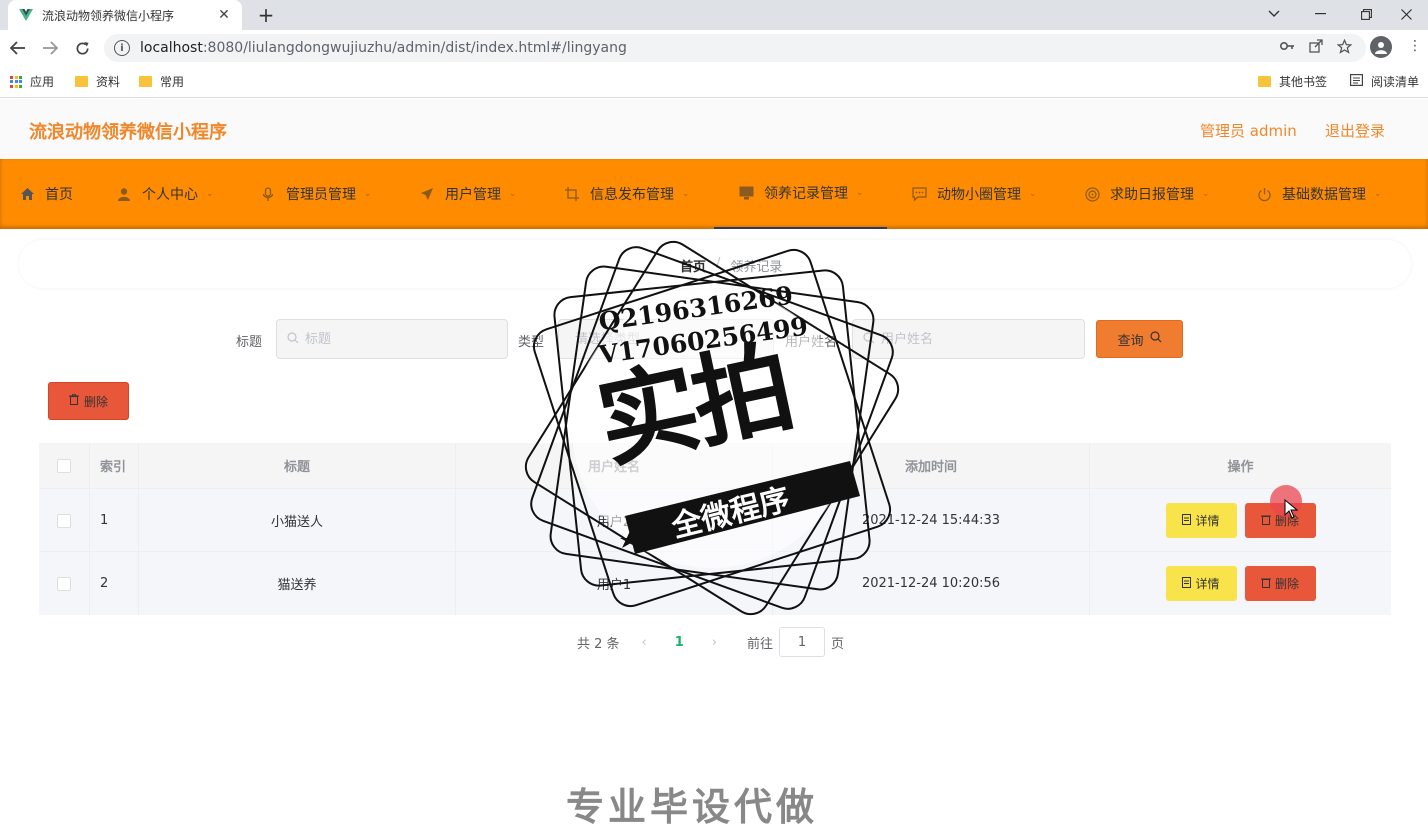 The width and height of the screenshot is (1428, 831). Describe the element at coordinates (971, 339) in the screenshot. I see `username-input` at that location.